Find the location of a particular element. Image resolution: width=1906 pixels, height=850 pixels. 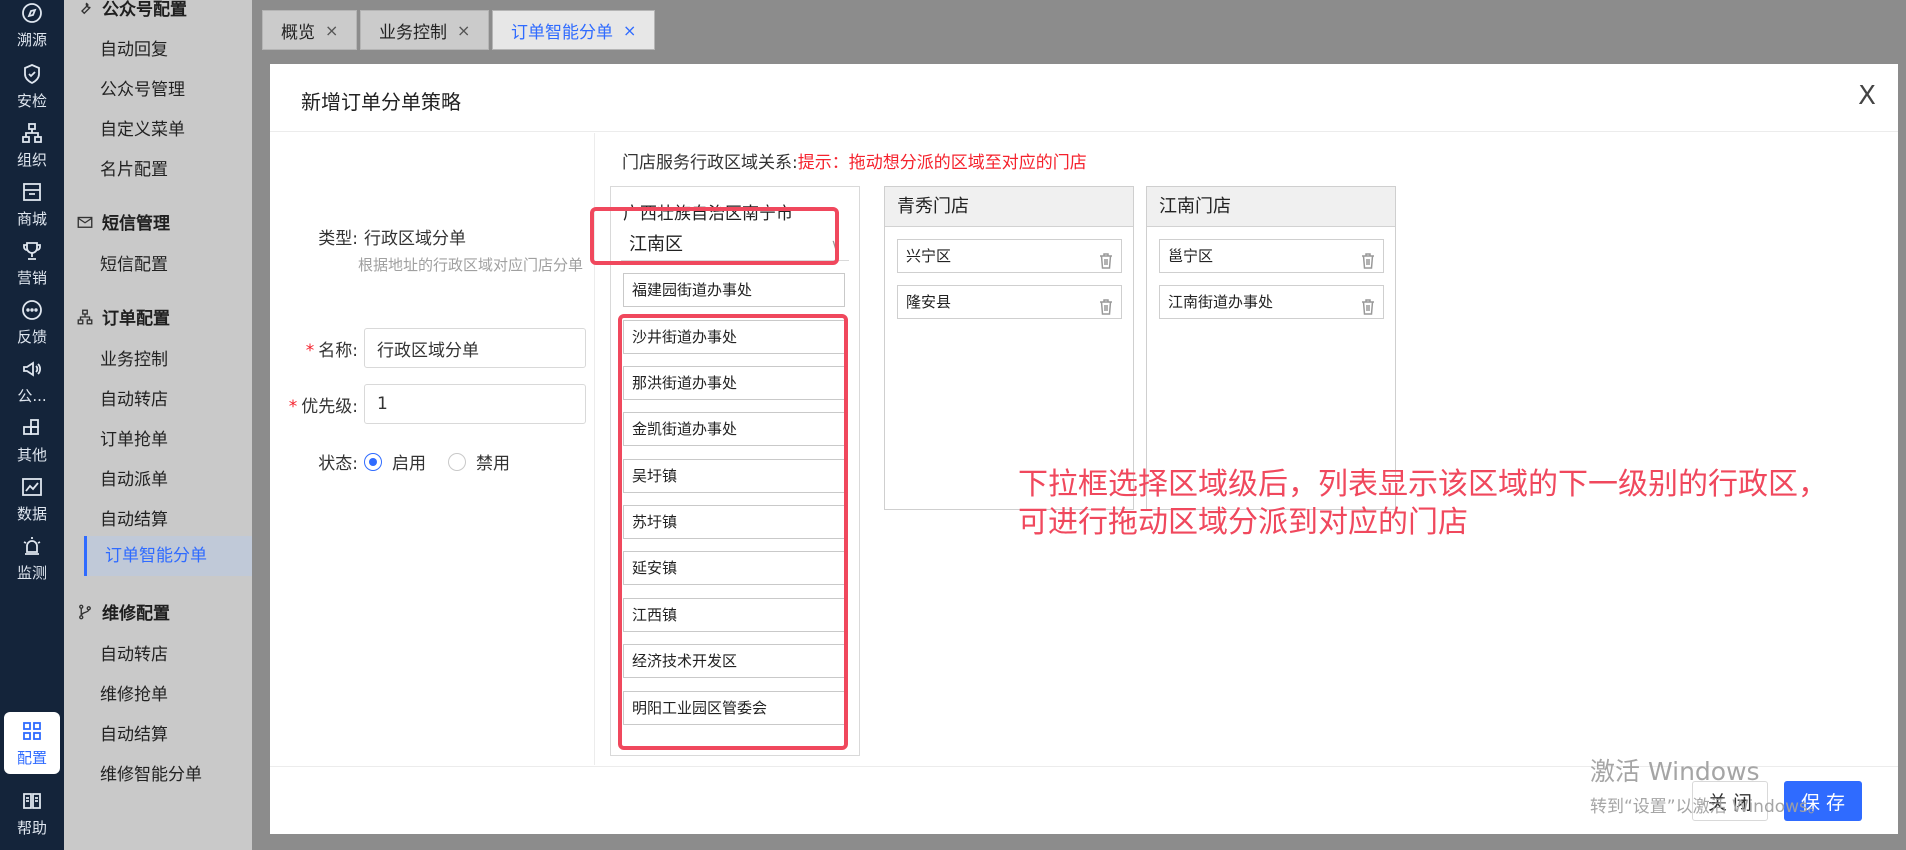

status-disabled-radio: 禁用 is located at coordinates (479, 461).